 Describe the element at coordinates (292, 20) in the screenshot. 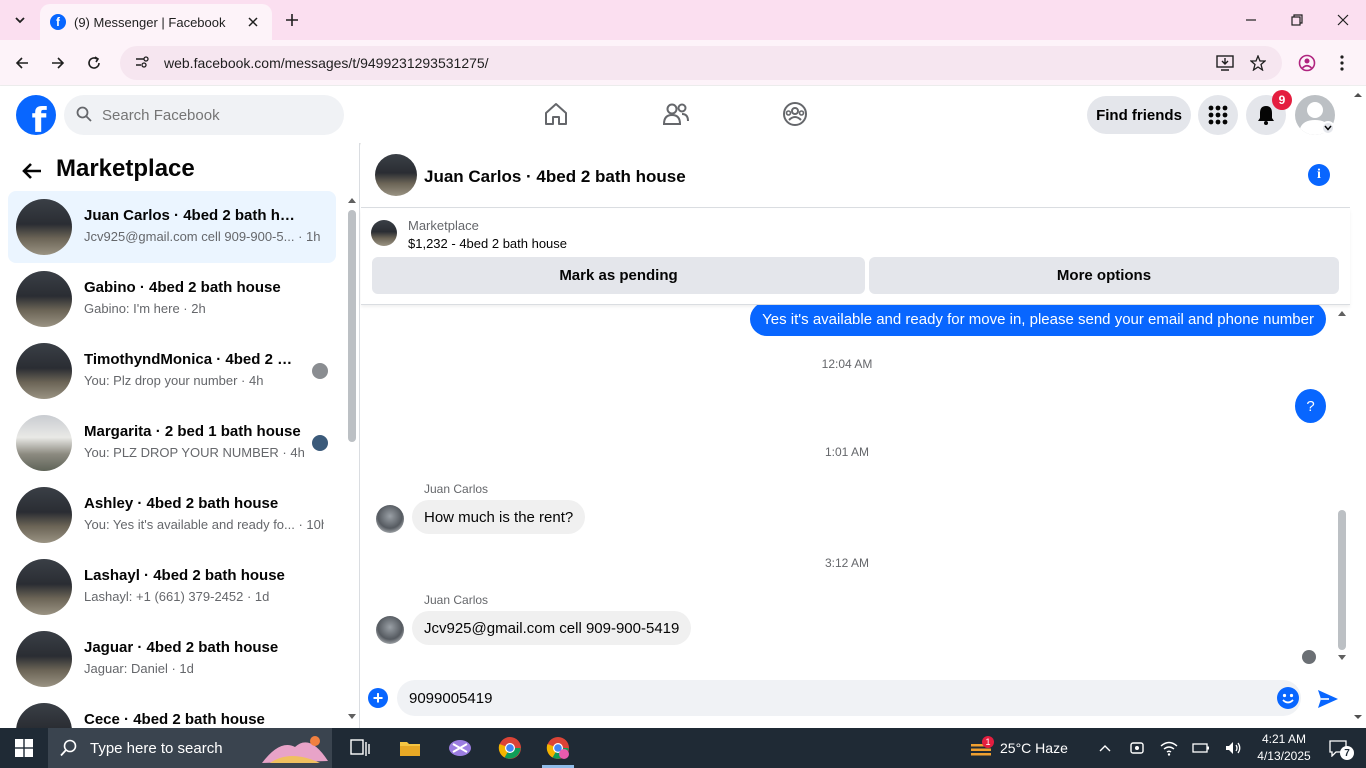

I see `new-tab-plus-icon` at that location.